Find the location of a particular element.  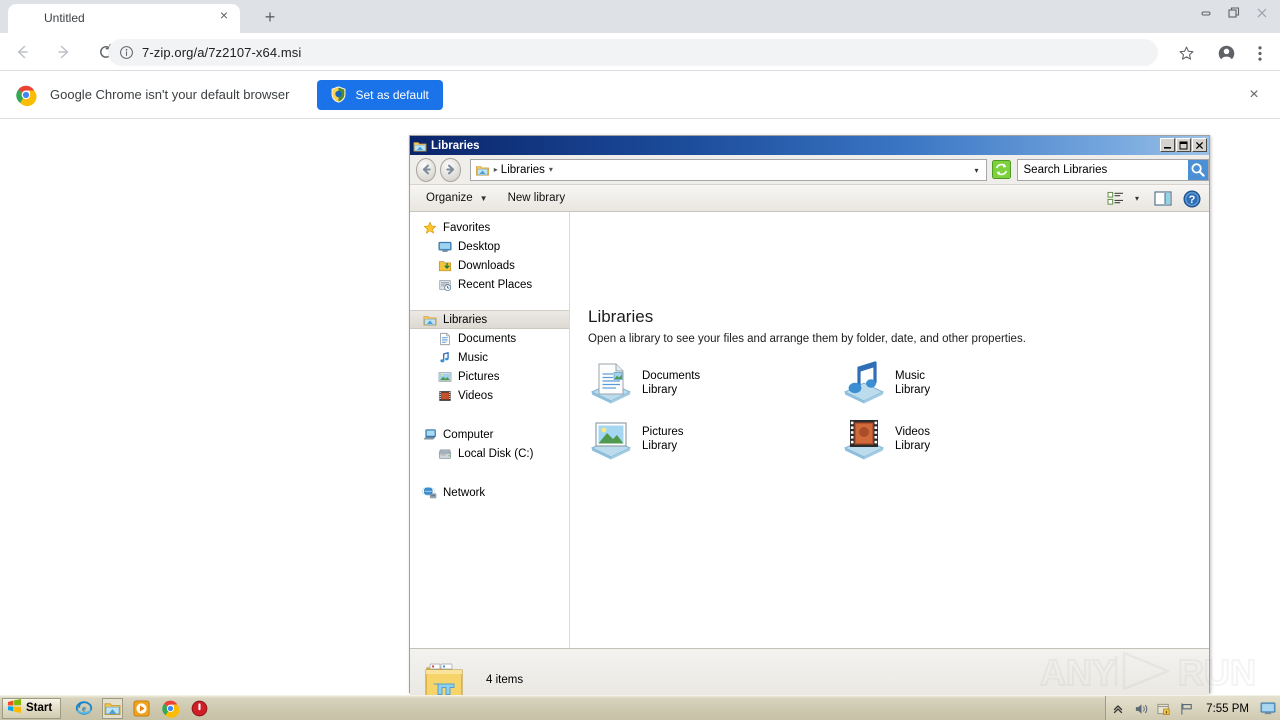

forward-arrow-icon is located at coordinates (64, 52).